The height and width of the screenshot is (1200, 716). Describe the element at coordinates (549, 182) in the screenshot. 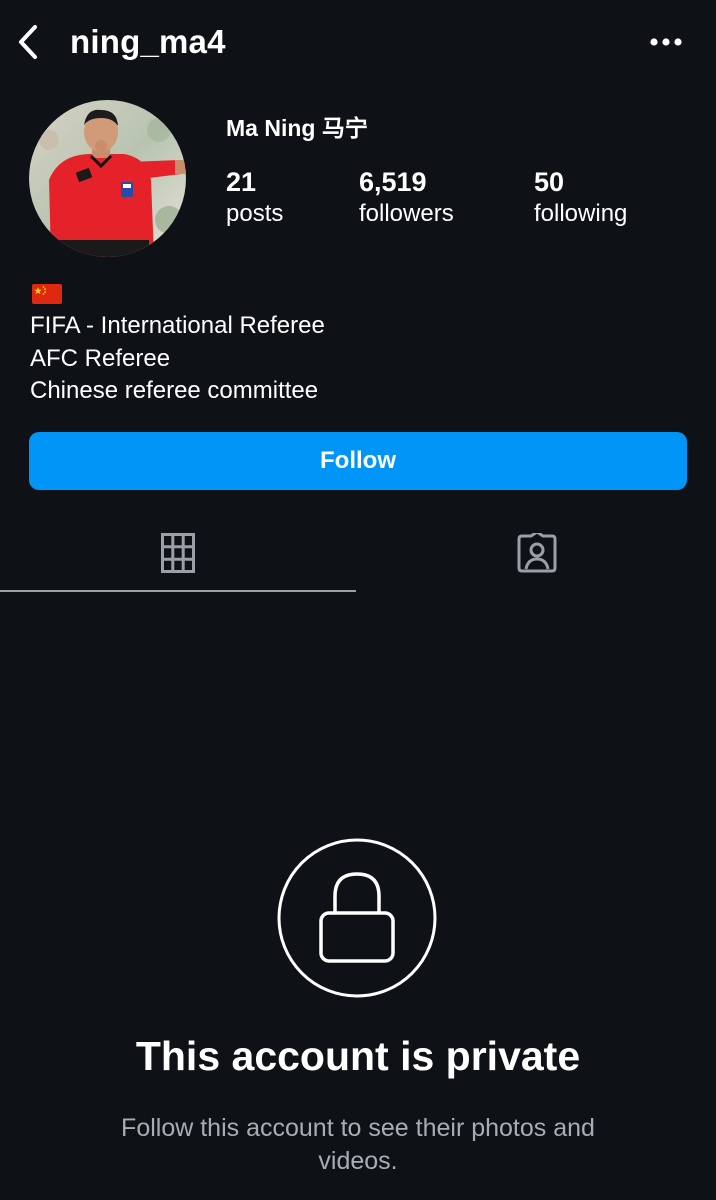

I see `following-count-value: 50` at that location.